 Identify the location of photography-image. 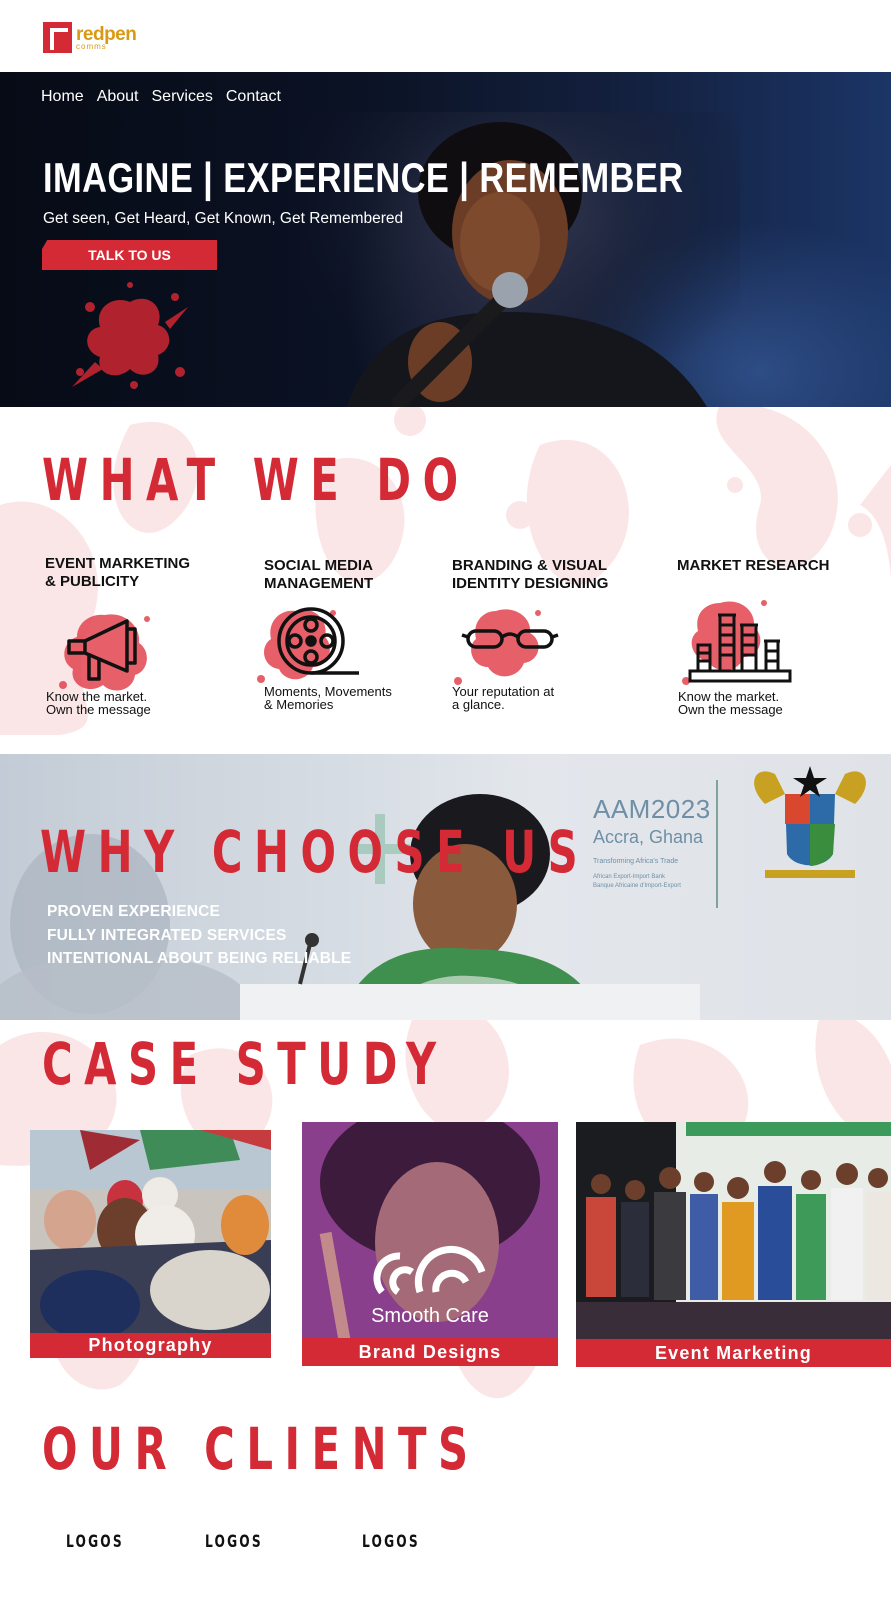
(150, 1244).